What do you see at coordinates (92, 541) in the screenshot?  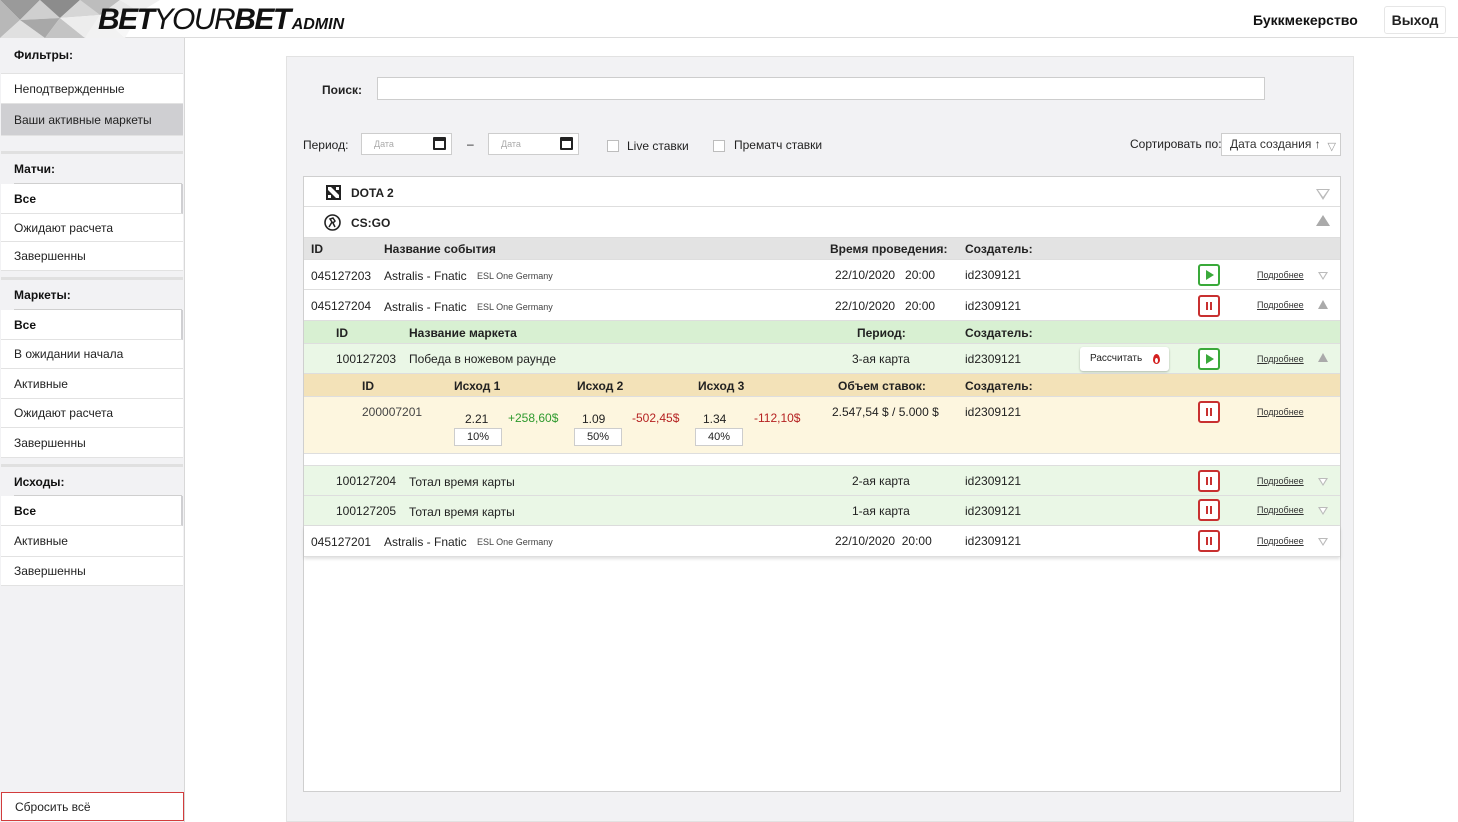 I see `outcomes-active: Активные` at bounding box center [92, 541].